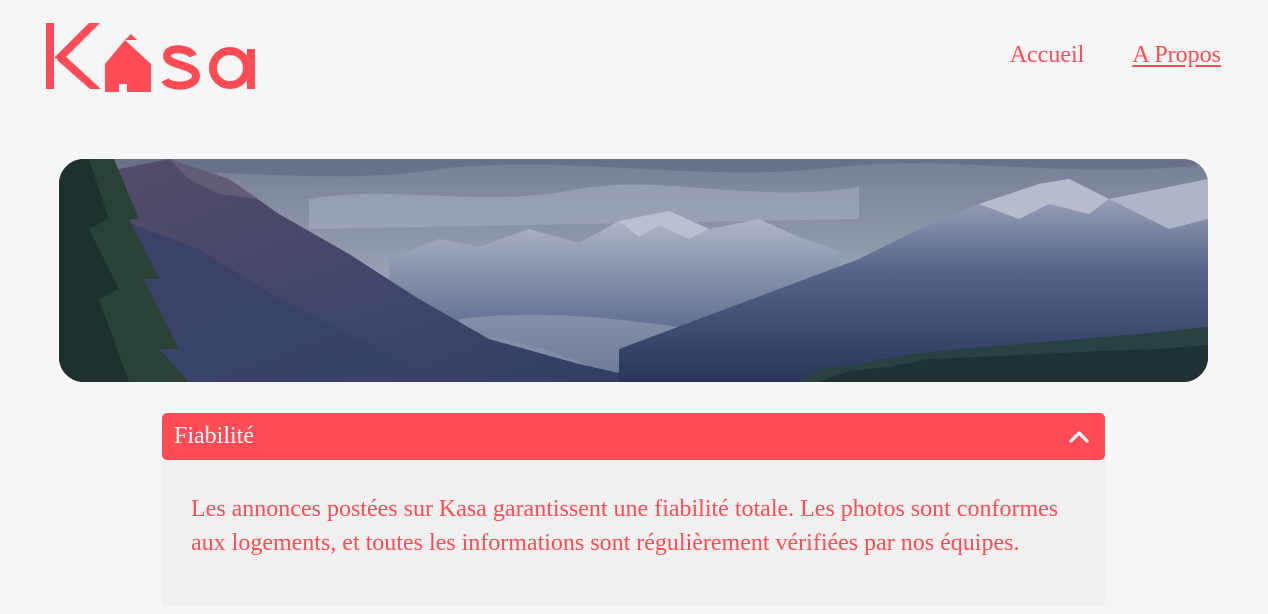 The width and height of the screenshot is (1268, 614). I want to click on kasa-logo, so click(152, 58).